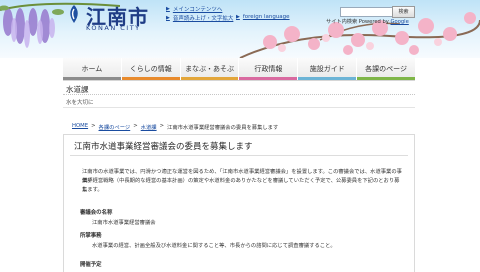 The width and height of the screenshot is (480, 272). What do you see at coordinates (124, 223) in the screenshot?
I see `section-body-name: 江南市水道事業経営審議会` at bounding box center [124, 223].